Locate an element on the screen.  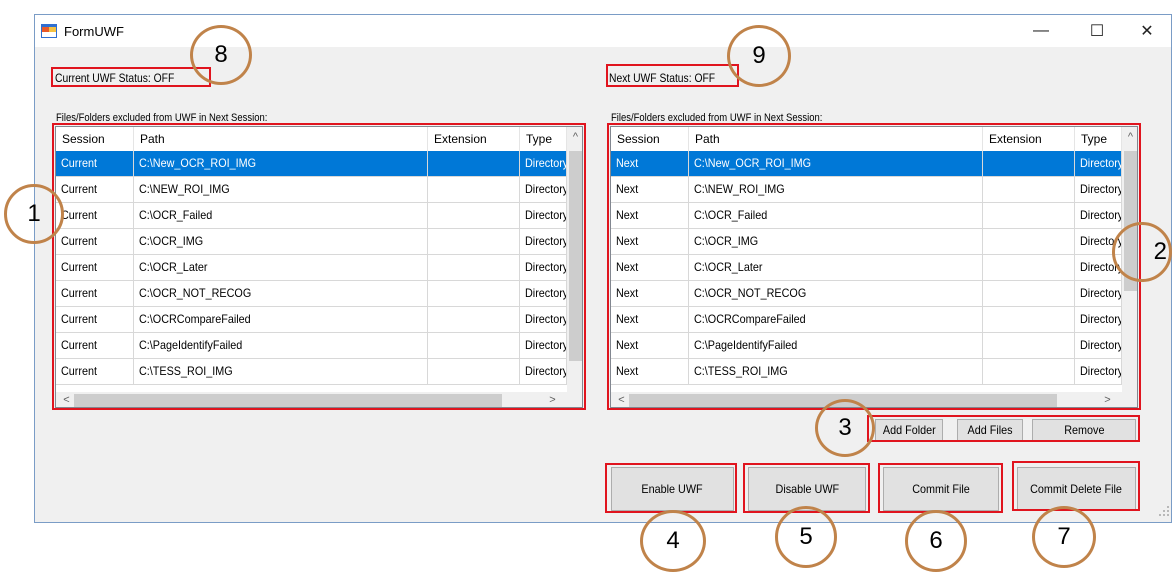
commit-delete-highlight is located at coordinates (1076, 486).